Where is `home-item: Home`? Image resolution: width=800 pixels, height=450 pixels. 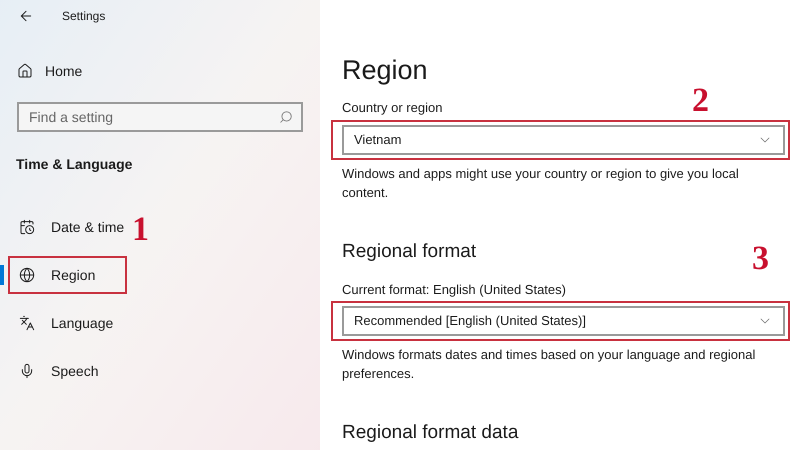 home-item: Home is located at coordinates (168, 71).